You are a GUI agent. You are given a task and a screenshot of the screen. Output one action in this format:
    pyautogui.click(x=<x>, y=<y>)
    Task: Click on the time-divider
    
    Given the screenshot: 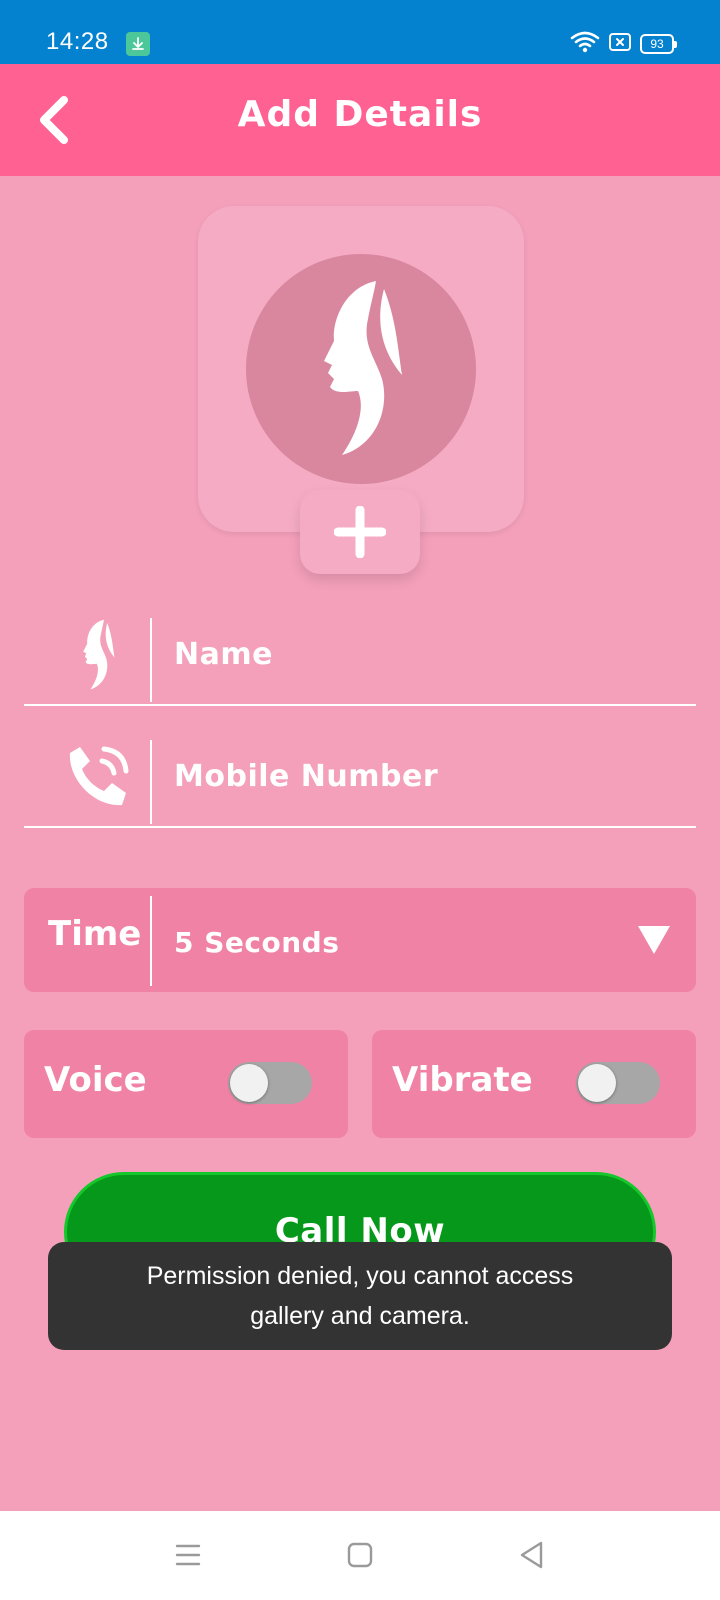 What is the action you would take?
    pyautogui.click(x=151, y=941)
    